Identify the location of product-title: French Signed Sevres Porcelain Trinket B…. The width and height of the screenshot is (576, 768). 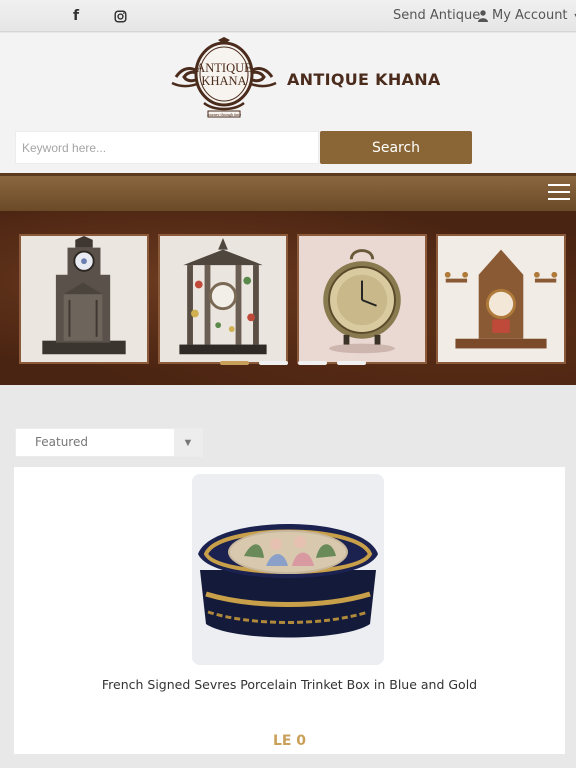
(289, 684).